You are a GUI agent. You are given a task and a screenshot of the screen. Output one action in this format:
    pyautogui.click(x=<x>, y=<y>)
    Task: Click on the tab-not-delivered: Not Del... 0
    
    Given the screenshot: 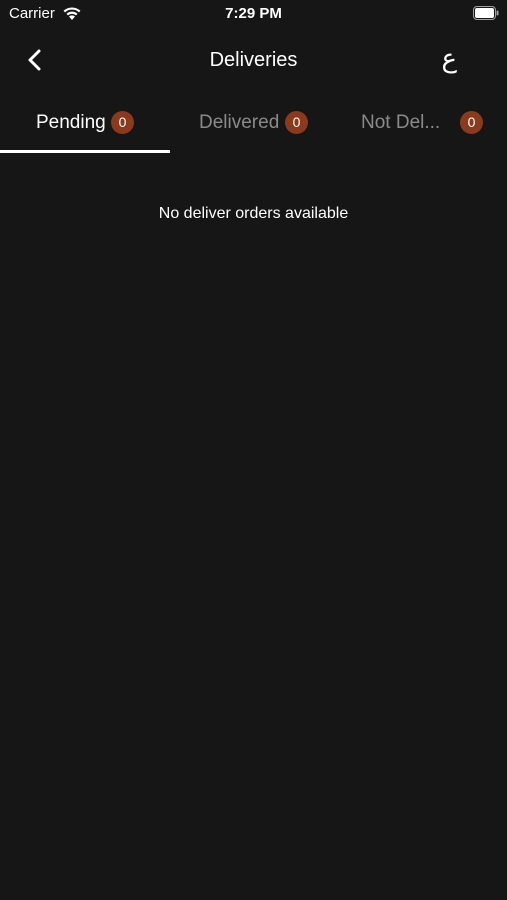 What is the action you would take?
    pyautogui.click(x=423, y=128)
    